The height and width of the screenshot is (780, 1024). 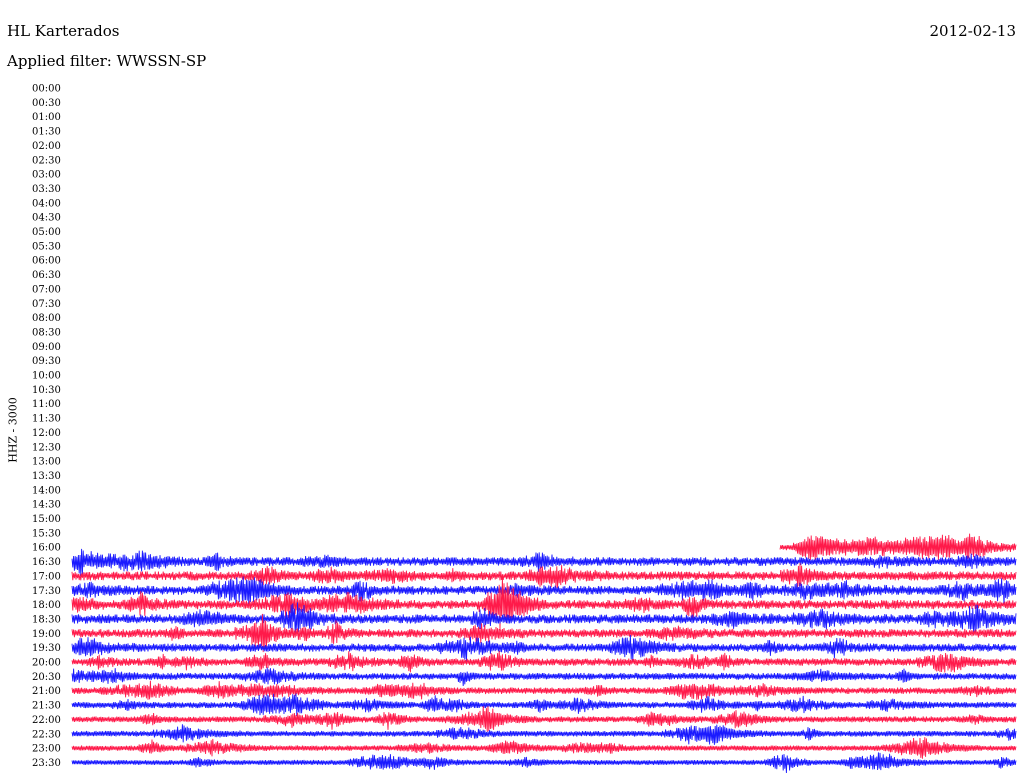 What do you see at coordinates (46, 720) in the screenshot?
I see `y-tick-label: 22:00` at bounding box center [46, 720].